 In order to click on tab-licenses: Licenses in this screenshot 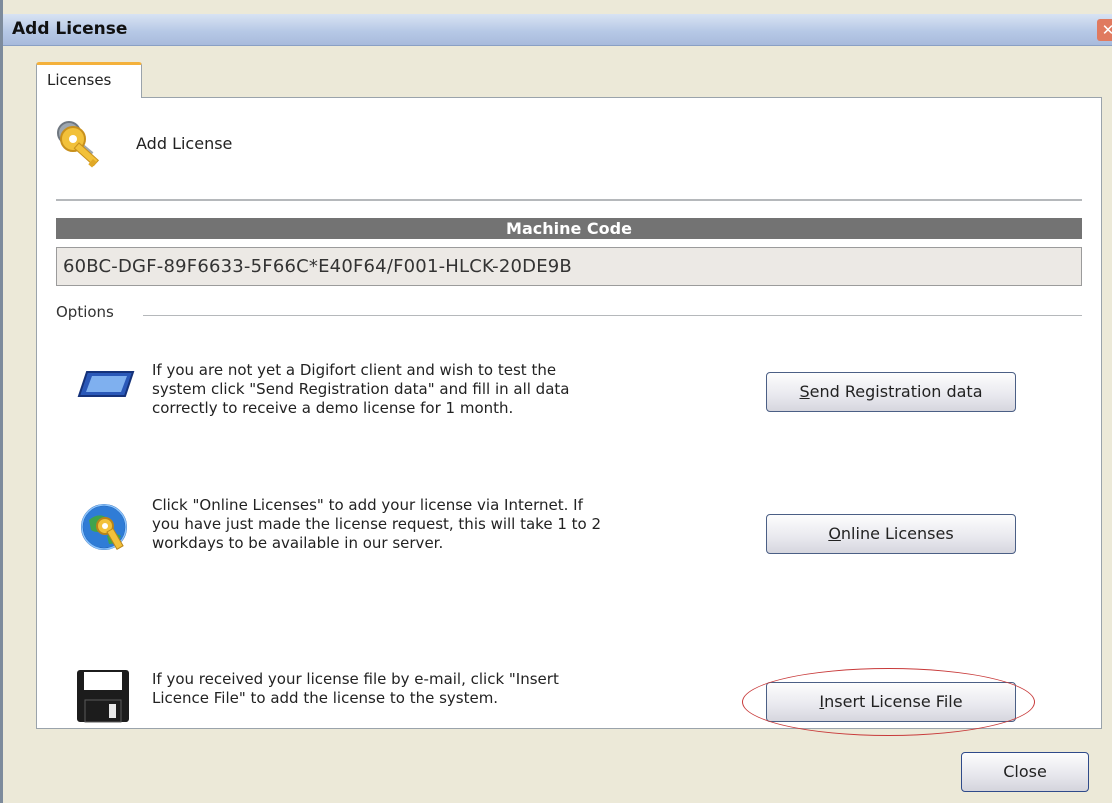, I will do `click(89, 80)`.